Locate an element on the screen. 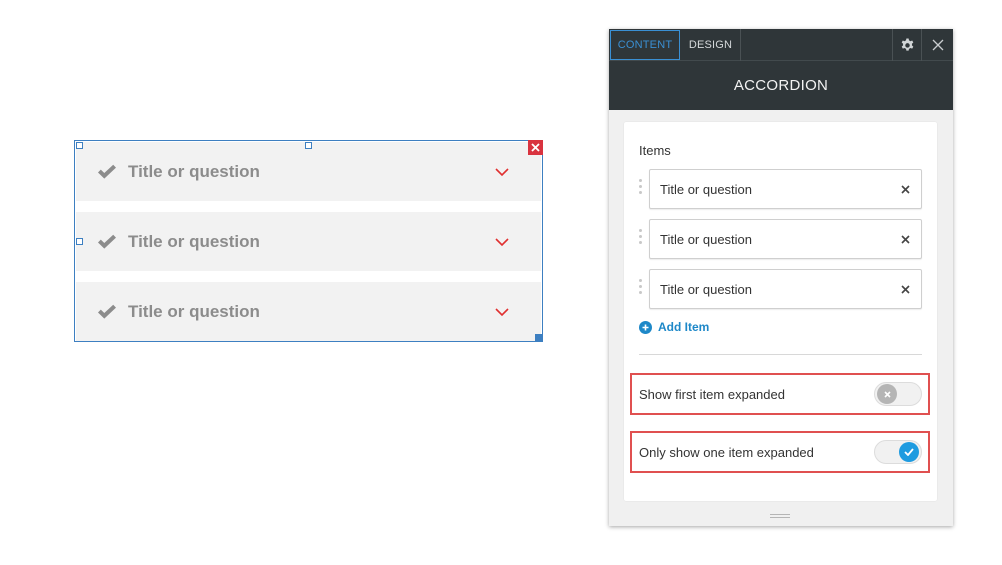 This screenshot has width=1002, height=565. close-panel-button is located at coordinates (938, 45).